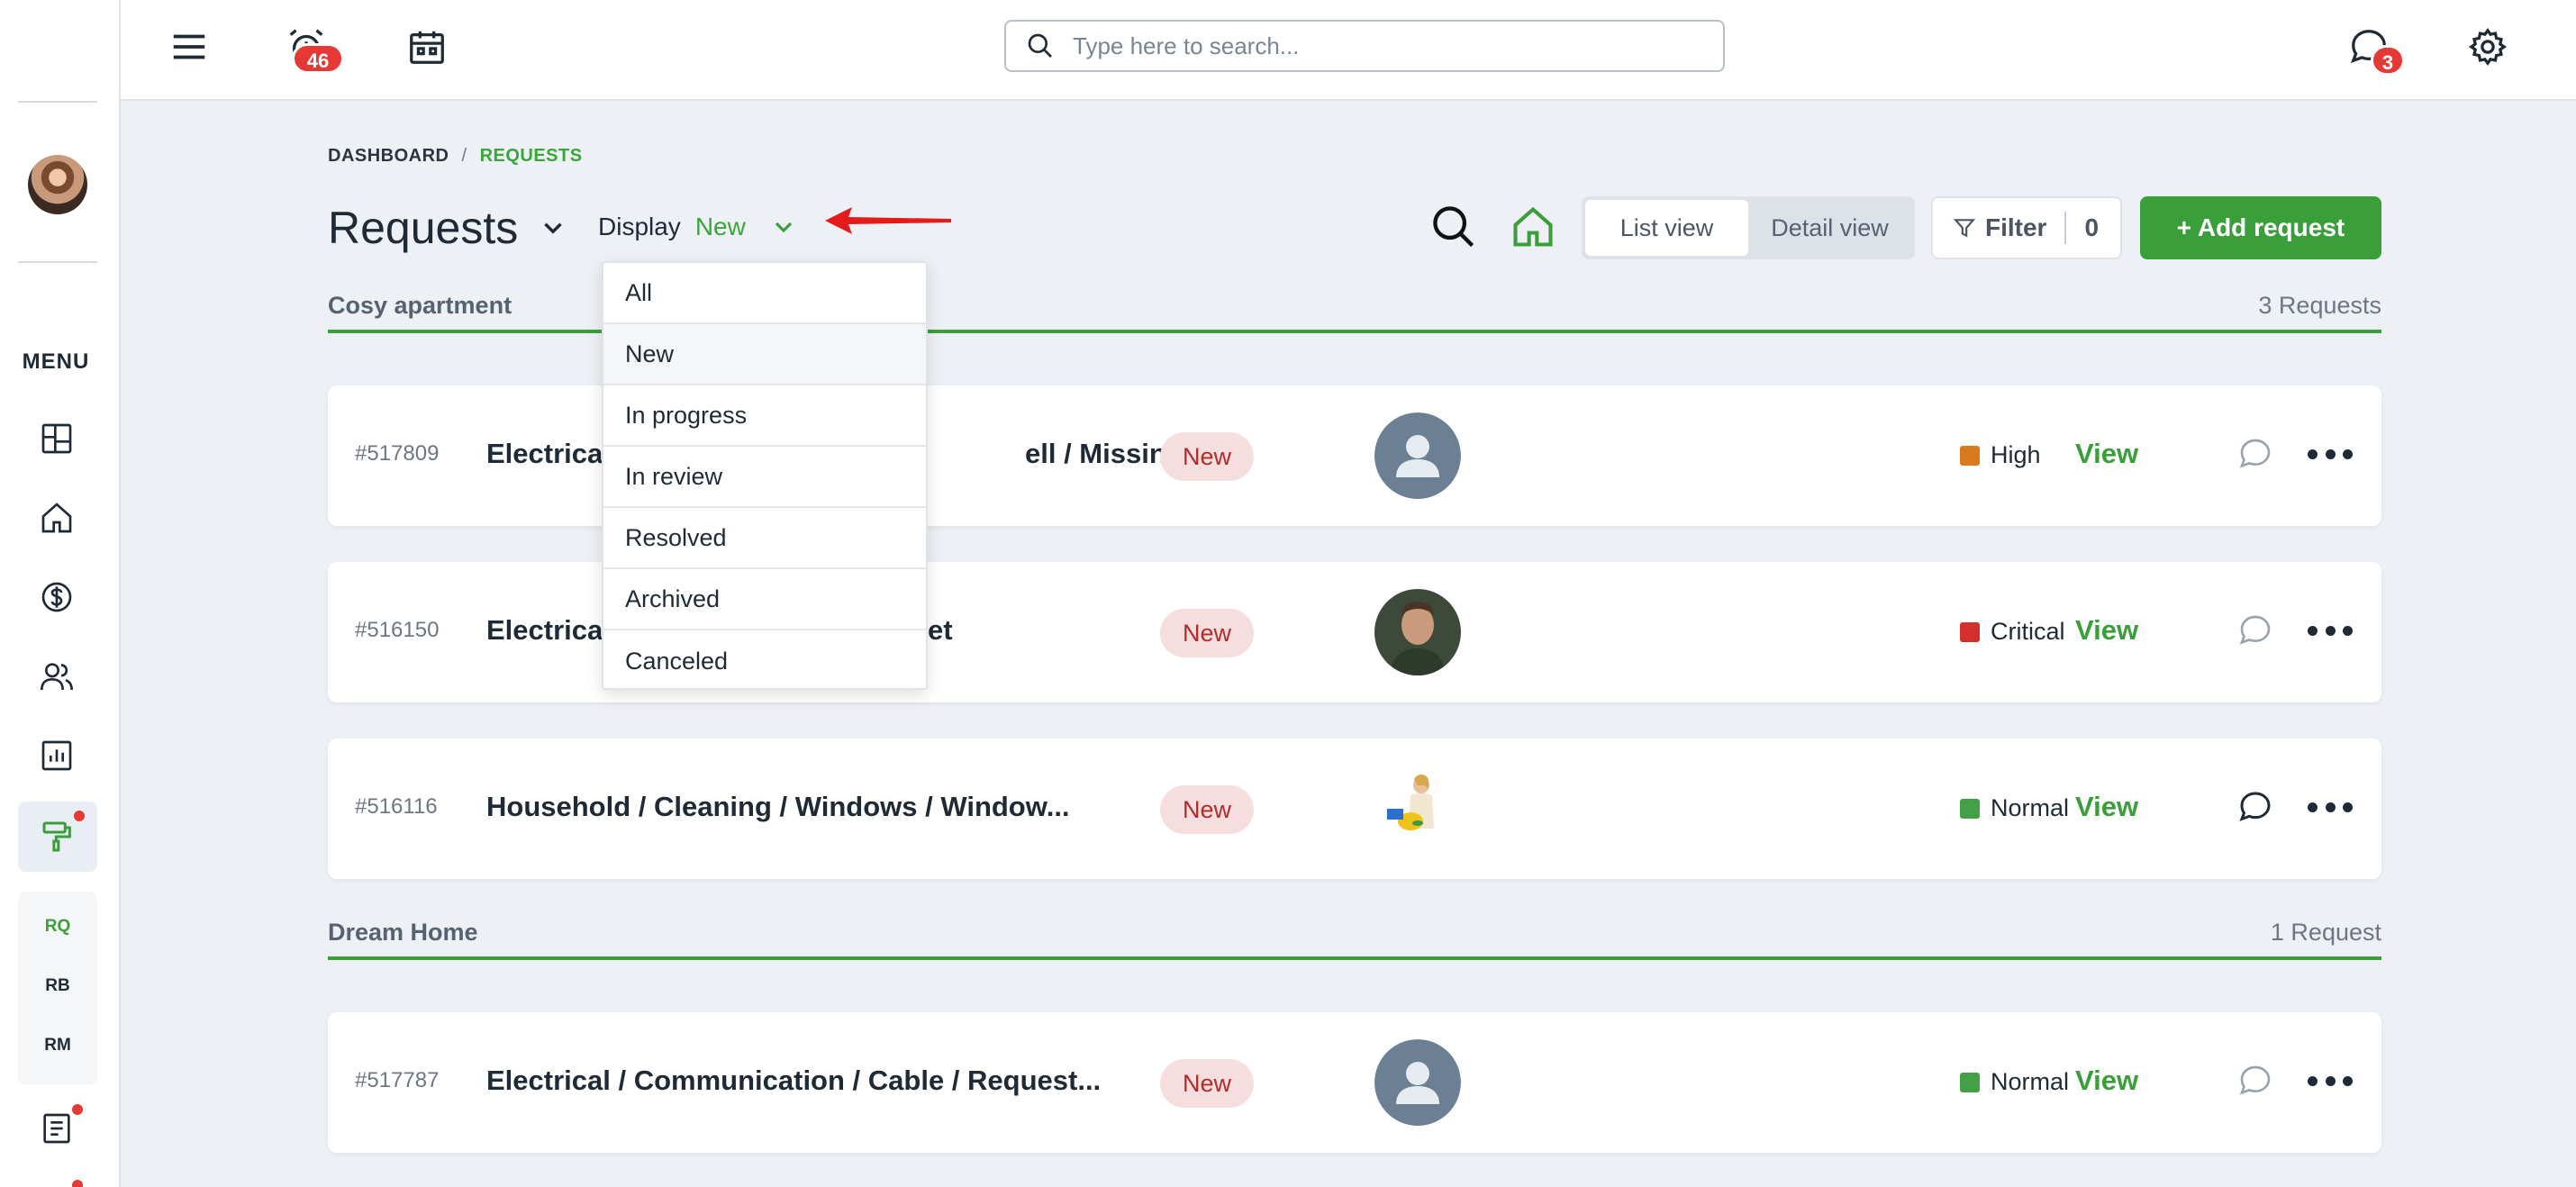  Describe the element at coordinates (56, 676) in the screenshot. I see `users-icon` at that location.